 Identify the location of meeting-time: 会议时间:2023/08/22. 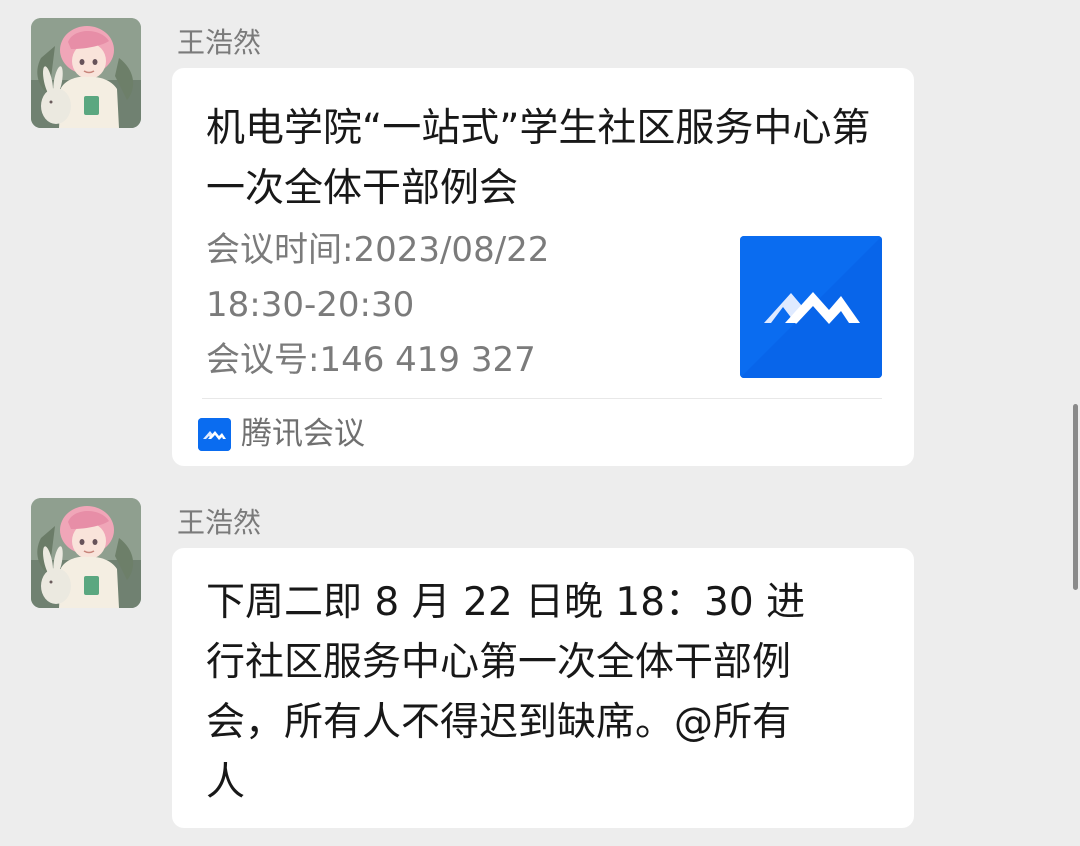
(378, 250).